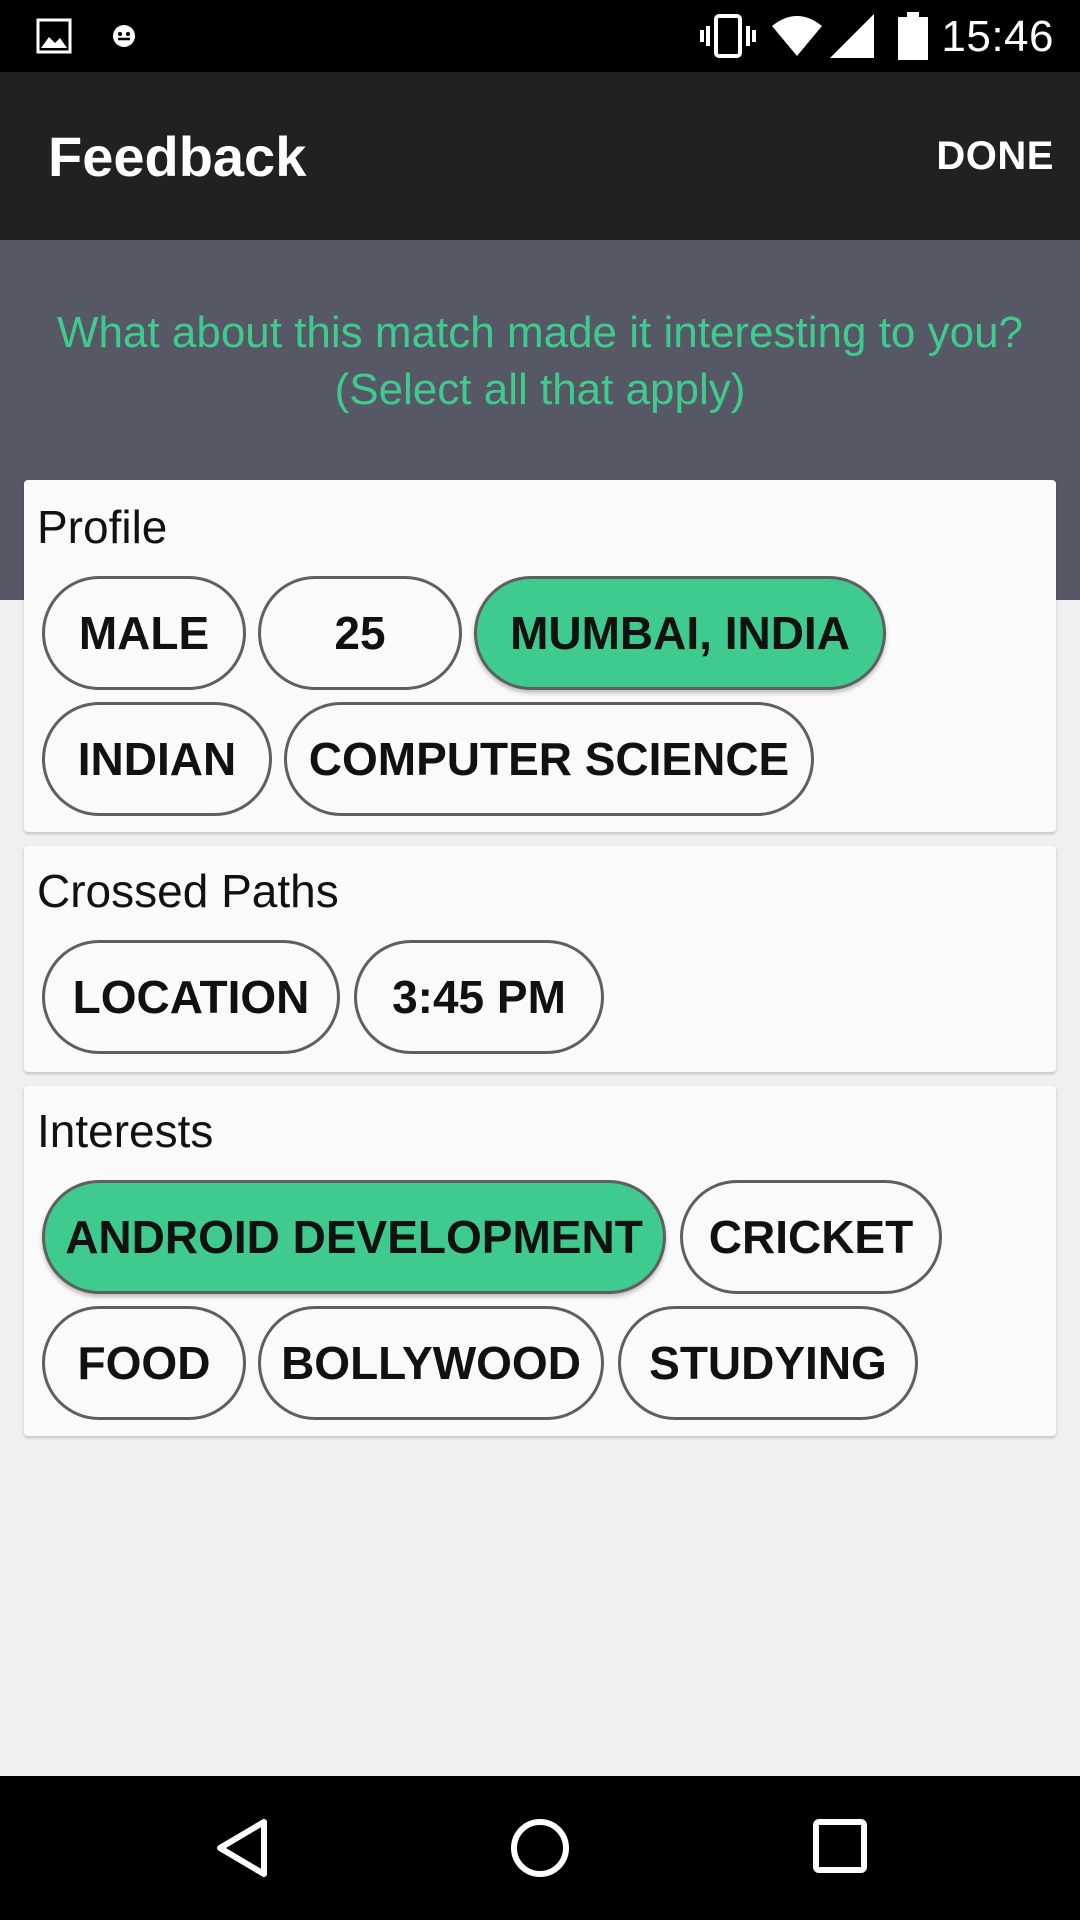  I want to click on emoji-notification-icon, so click(124, 36).